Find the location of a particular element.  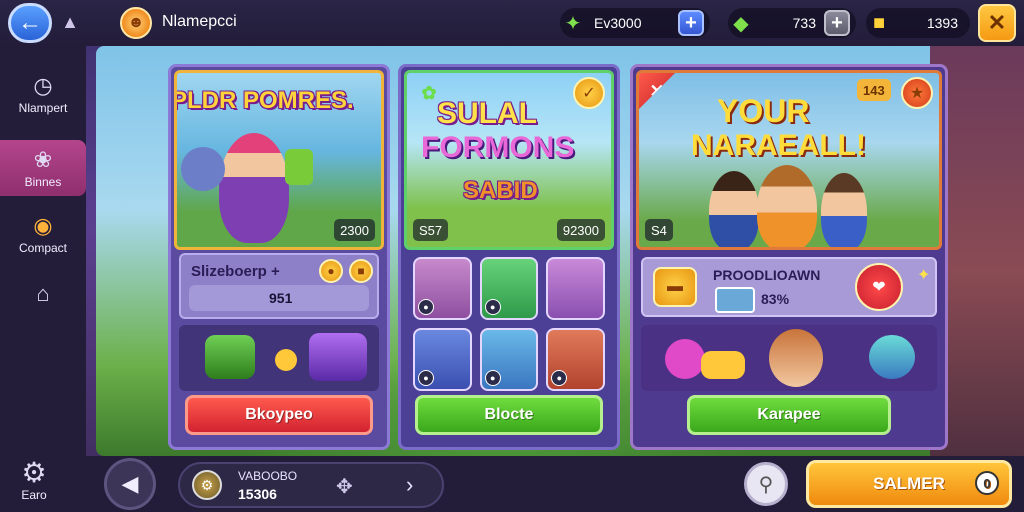

card-left-tag: S4 is located at coordinates (659, 230).